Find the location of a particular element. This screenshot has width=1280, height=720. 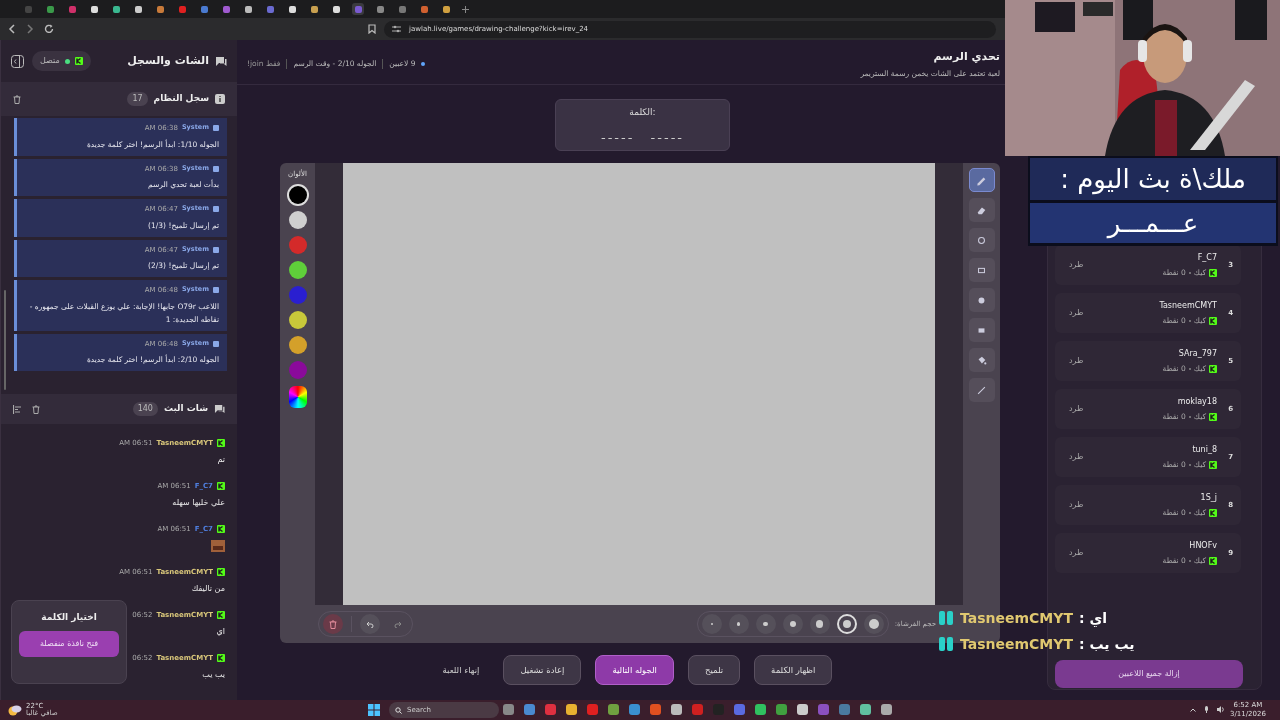

word-label: الكلمة: is located at coordinates (642, 112).